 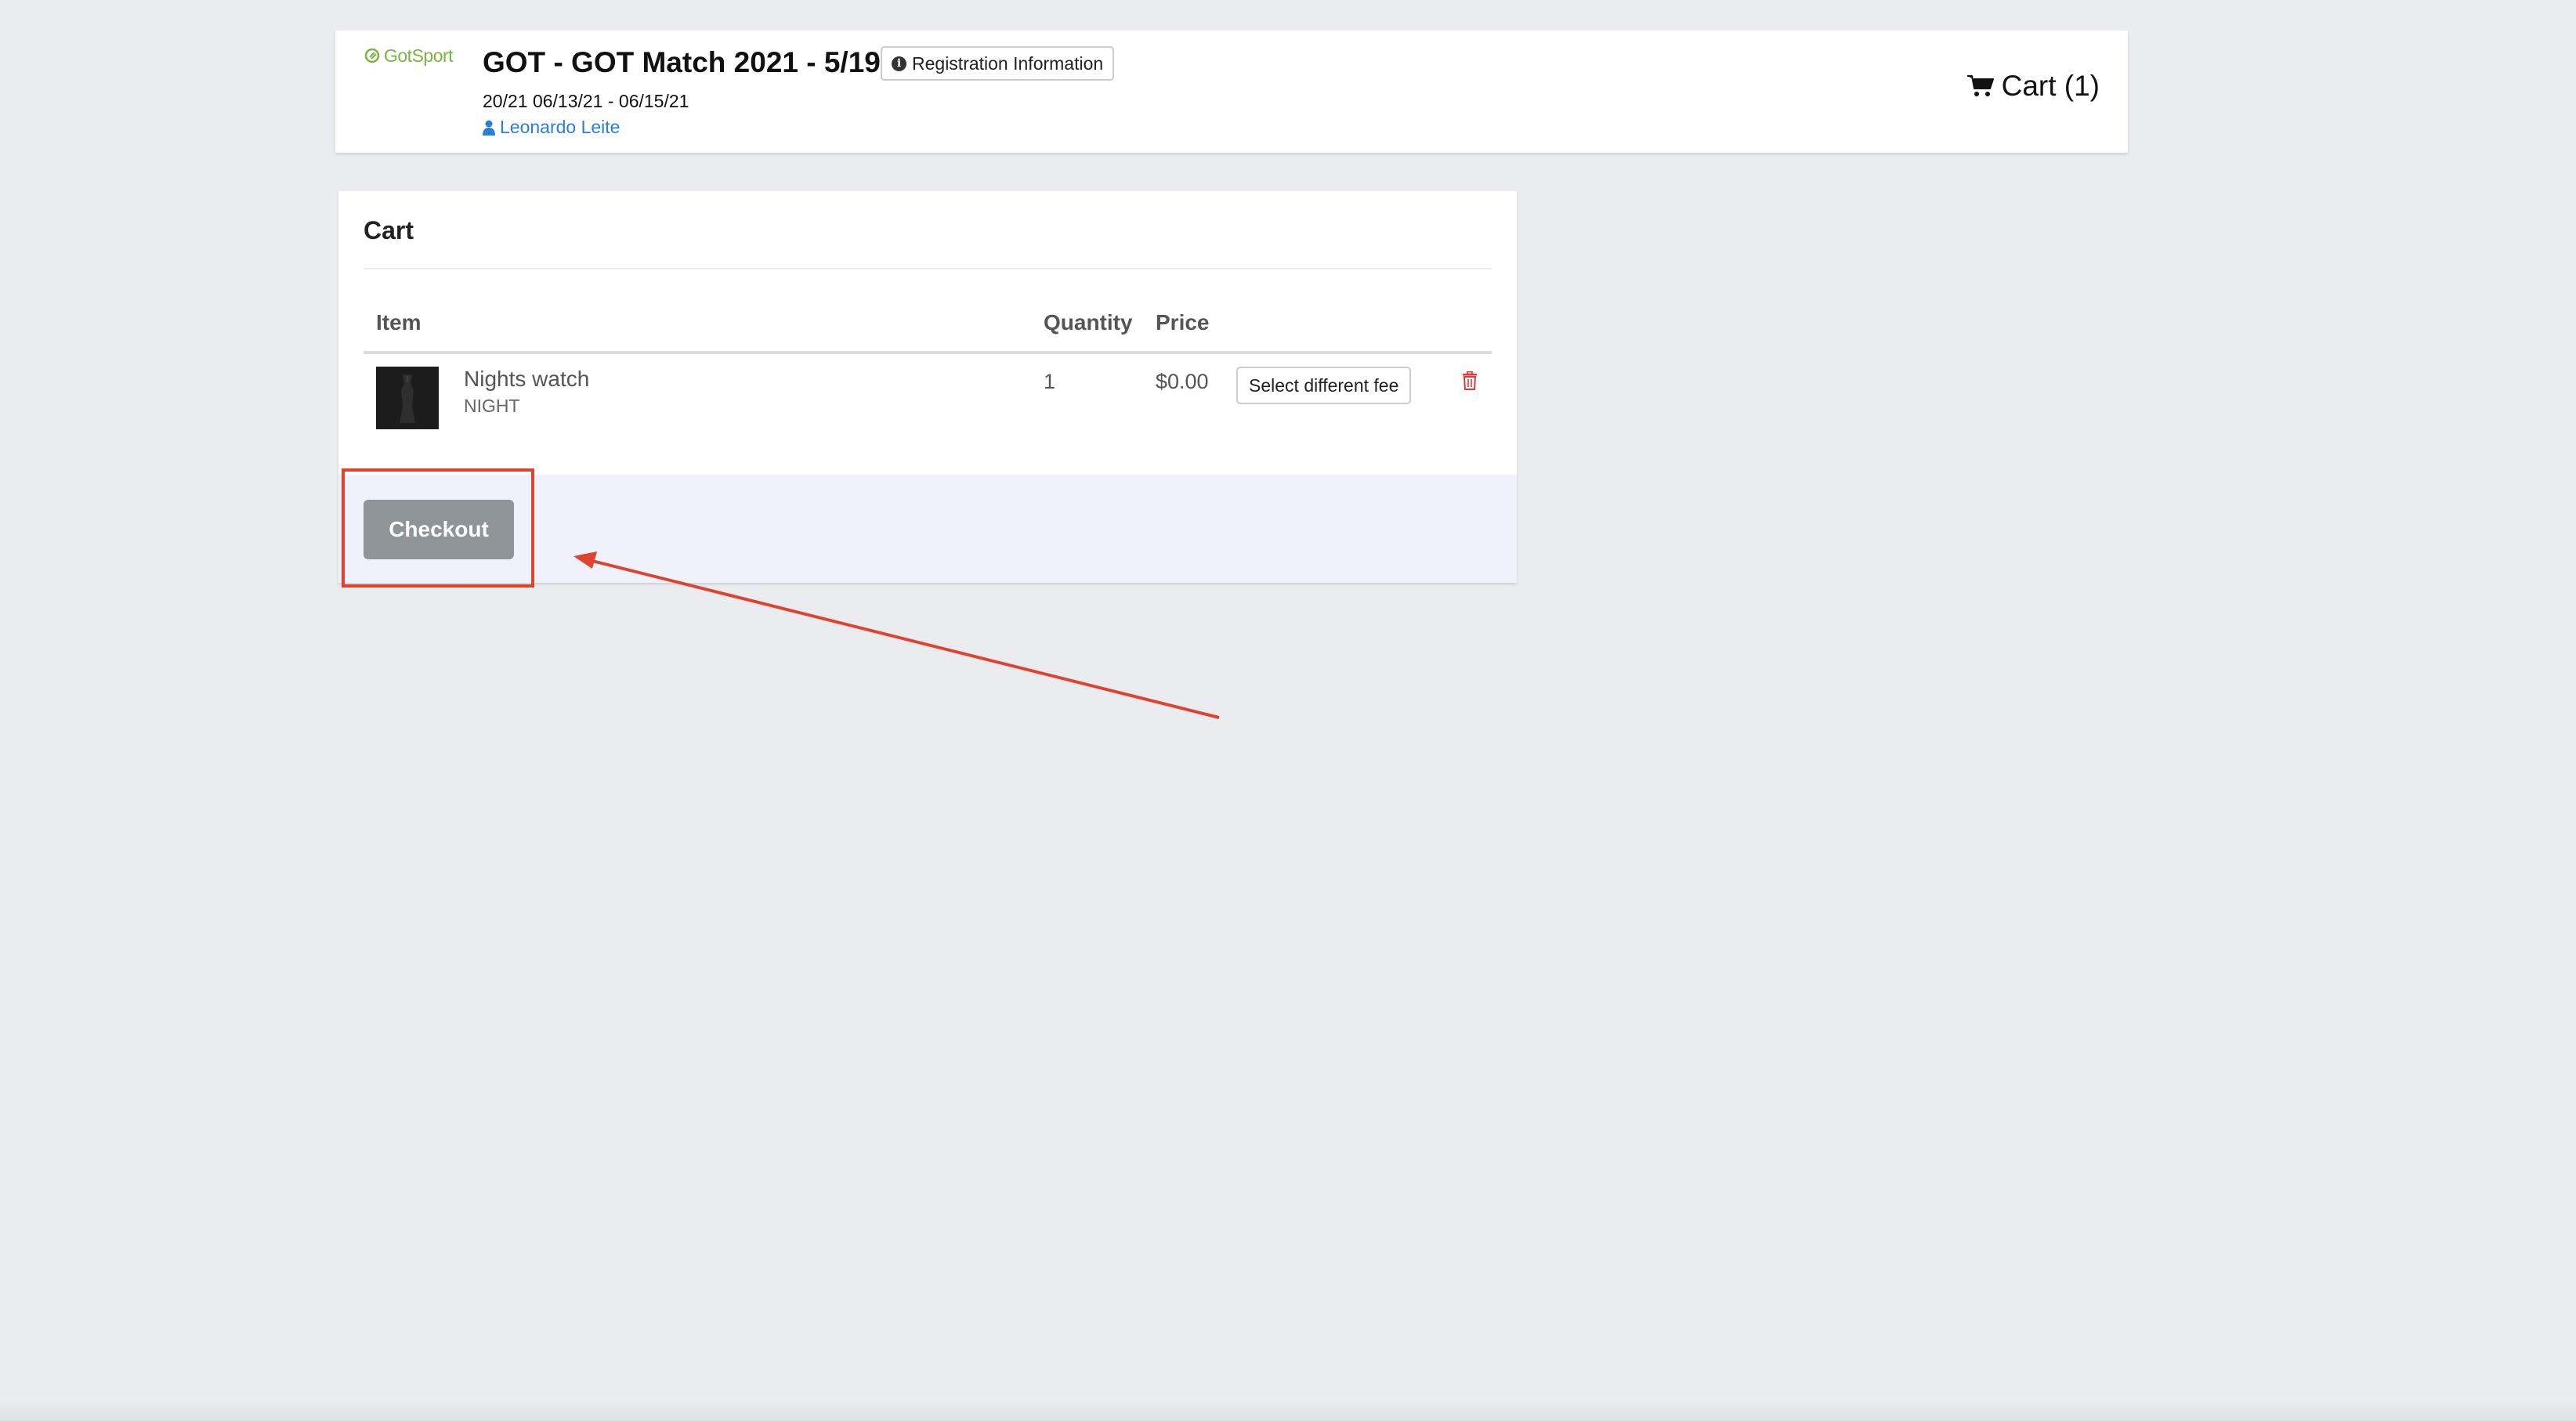 I want to click on select-different-fee-button: Select different fee, so click(x=1324, y=385).